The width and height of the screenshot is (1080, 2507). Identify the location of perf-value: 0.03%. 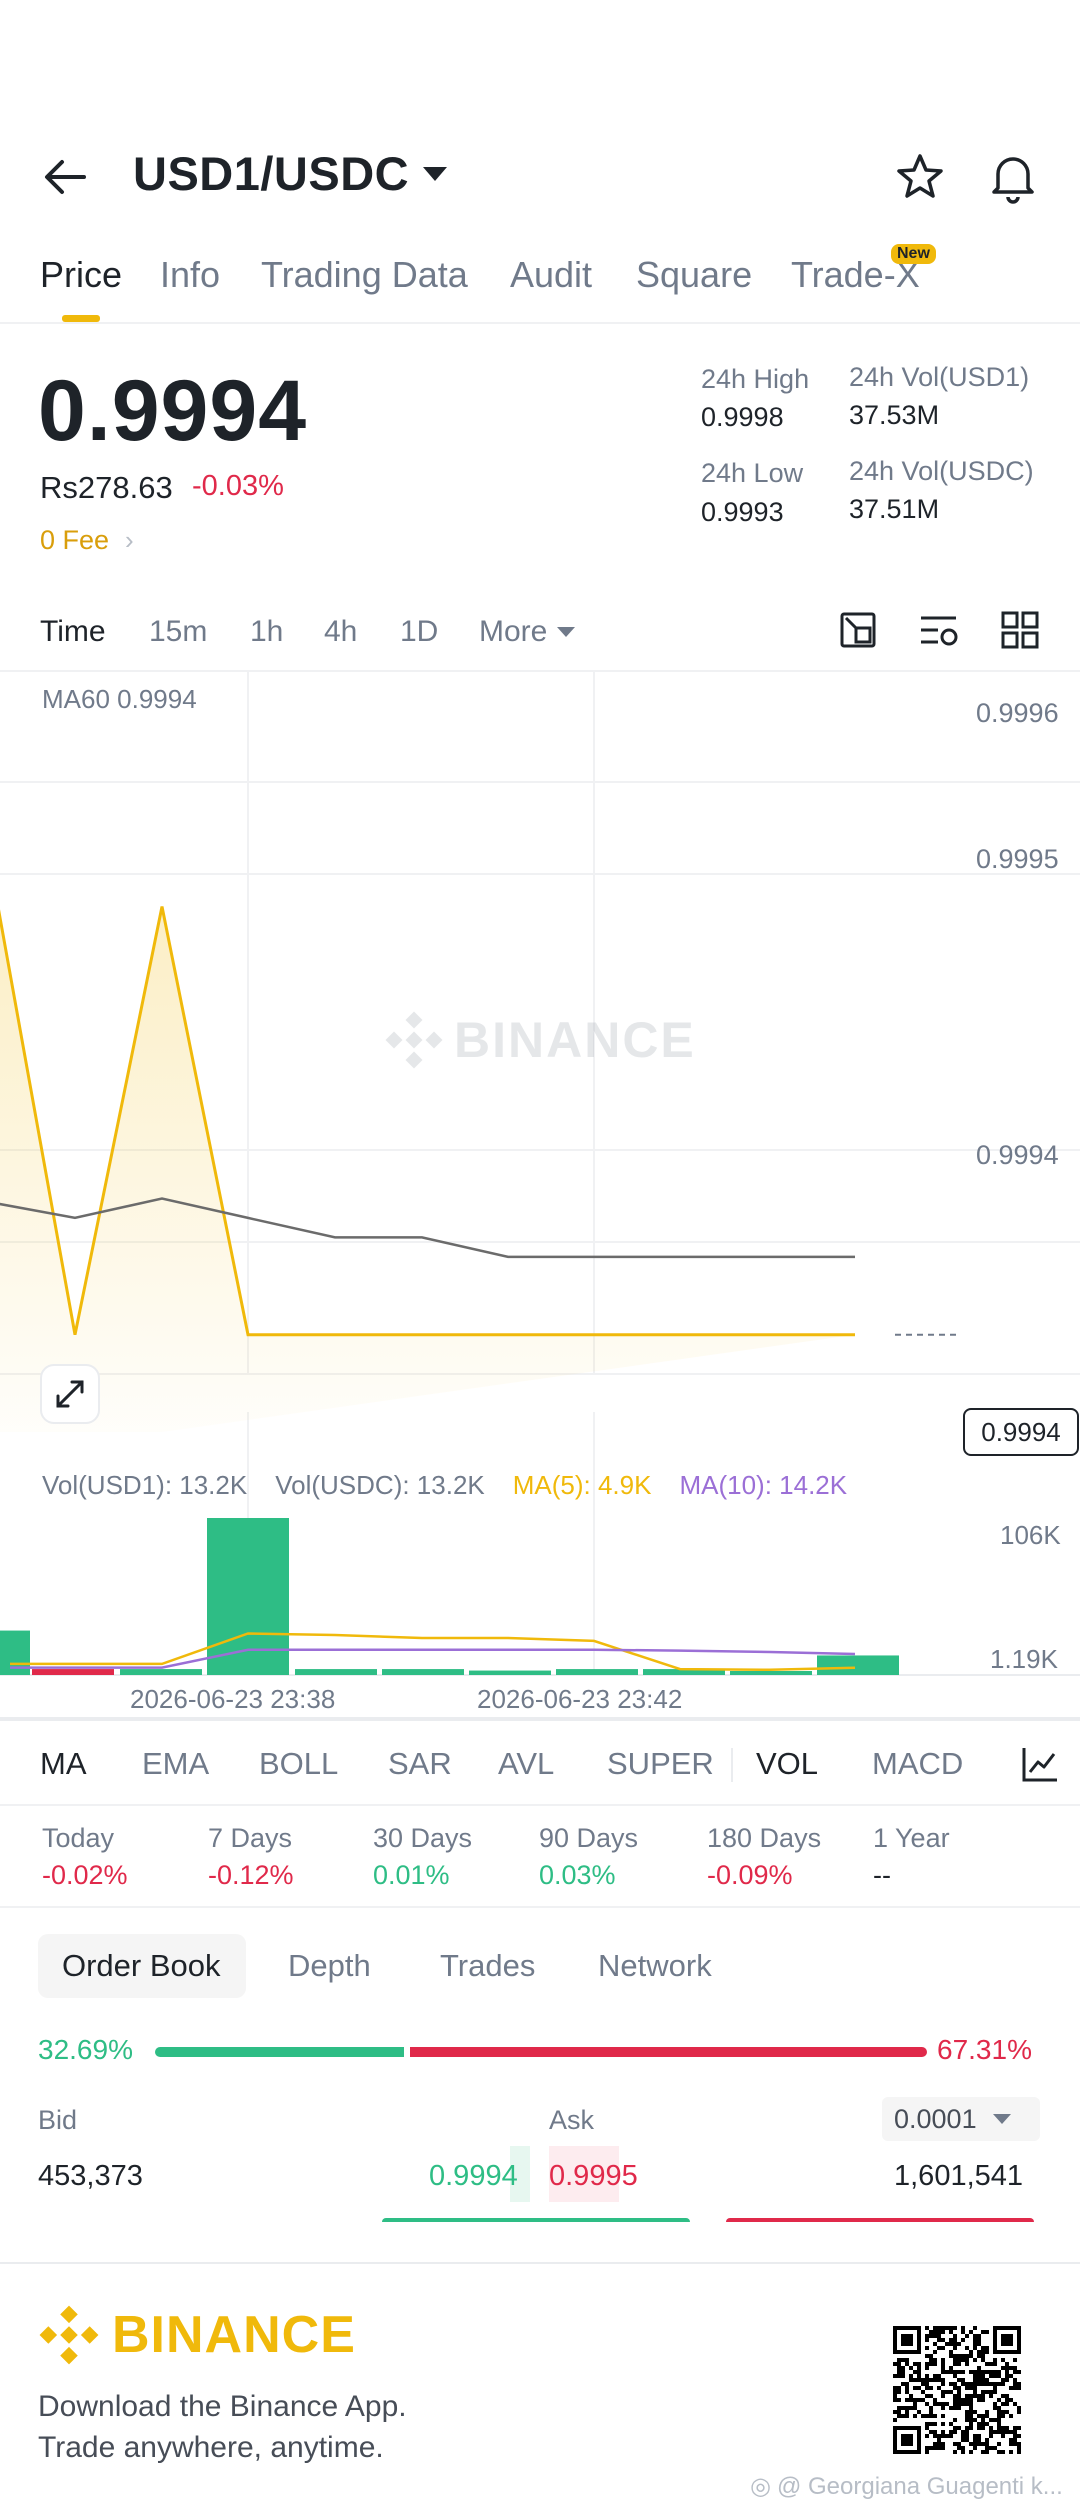
(577, 1875).